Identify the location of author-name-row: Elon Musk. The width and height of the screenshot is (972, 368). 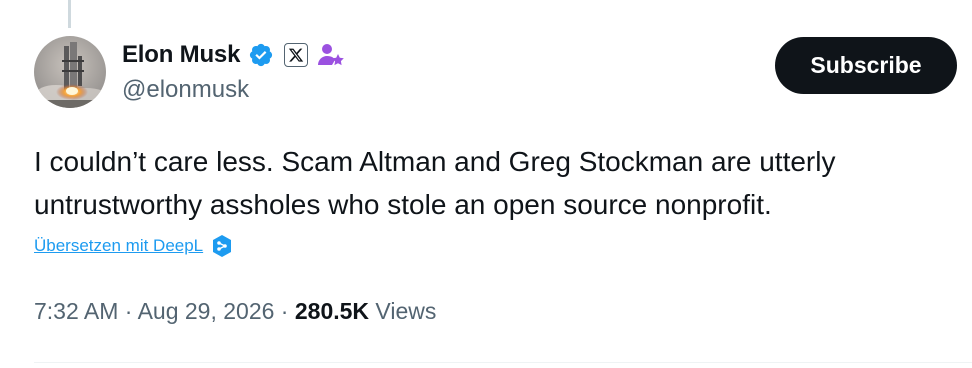
(234, 55).